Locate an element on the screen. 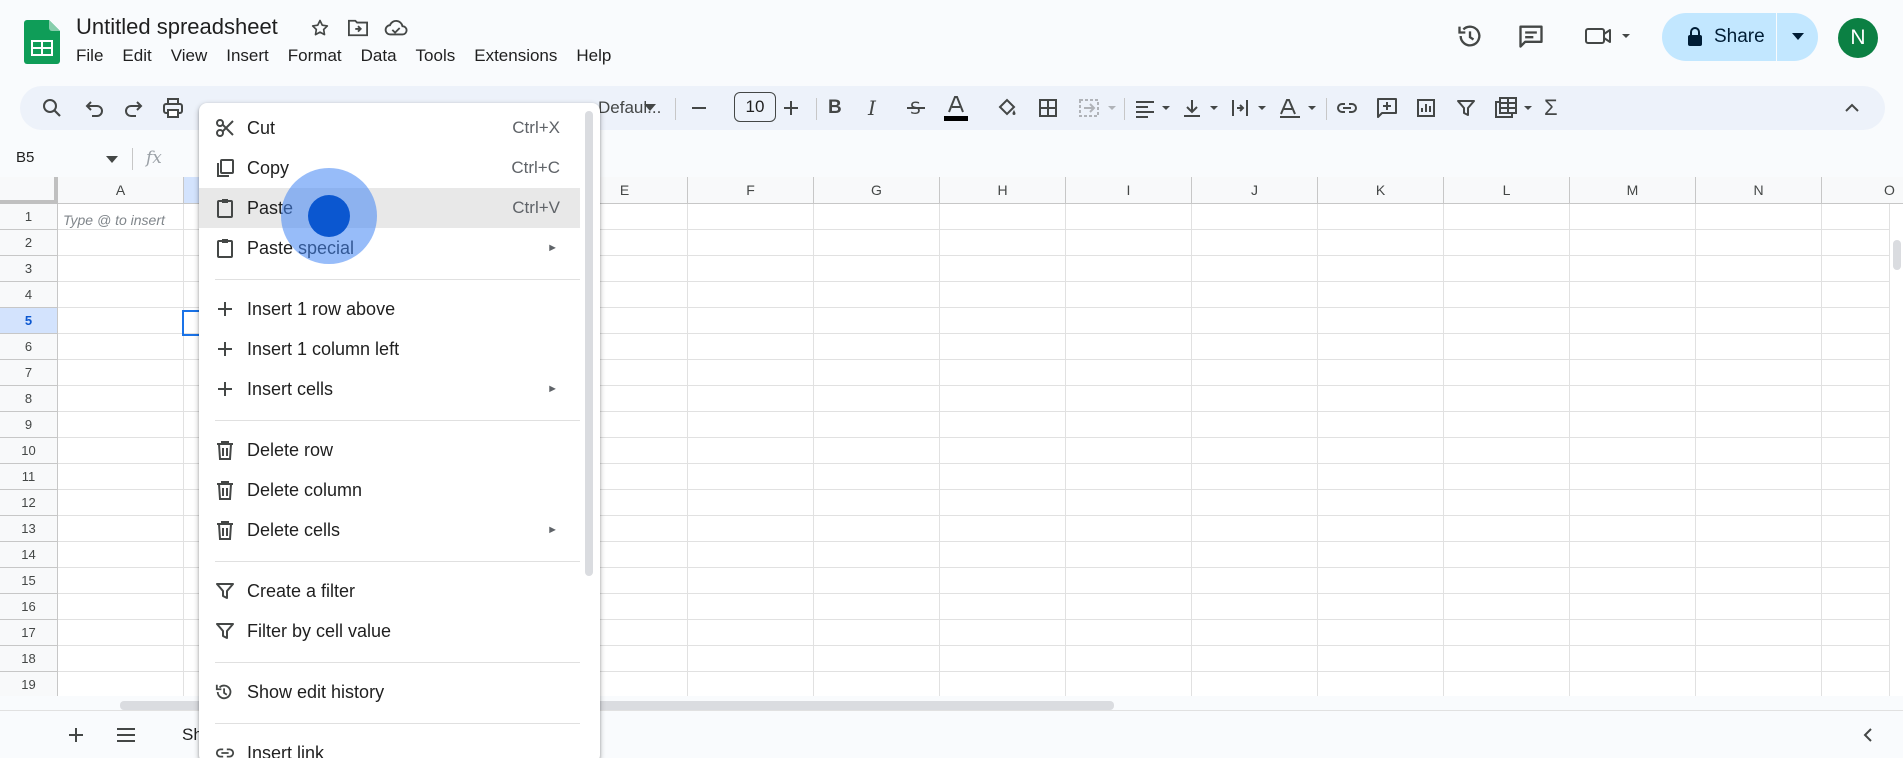 This screenshot has width=1903, height=758. menu-edit: Edit is located at coordinates (141, 56).